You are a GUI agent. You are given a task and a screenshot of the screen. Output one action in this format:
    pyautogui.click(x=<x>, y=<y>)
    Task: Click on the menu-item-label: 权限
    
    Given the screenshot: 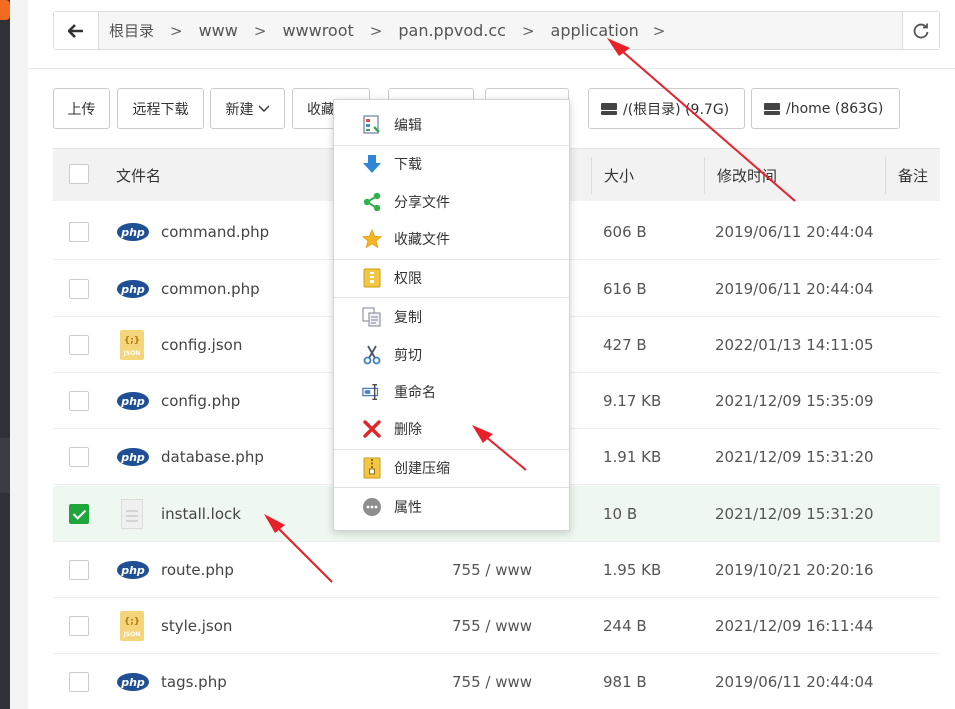 What is the action you would take?
    pyautogui.click(x=408, y=279)
    